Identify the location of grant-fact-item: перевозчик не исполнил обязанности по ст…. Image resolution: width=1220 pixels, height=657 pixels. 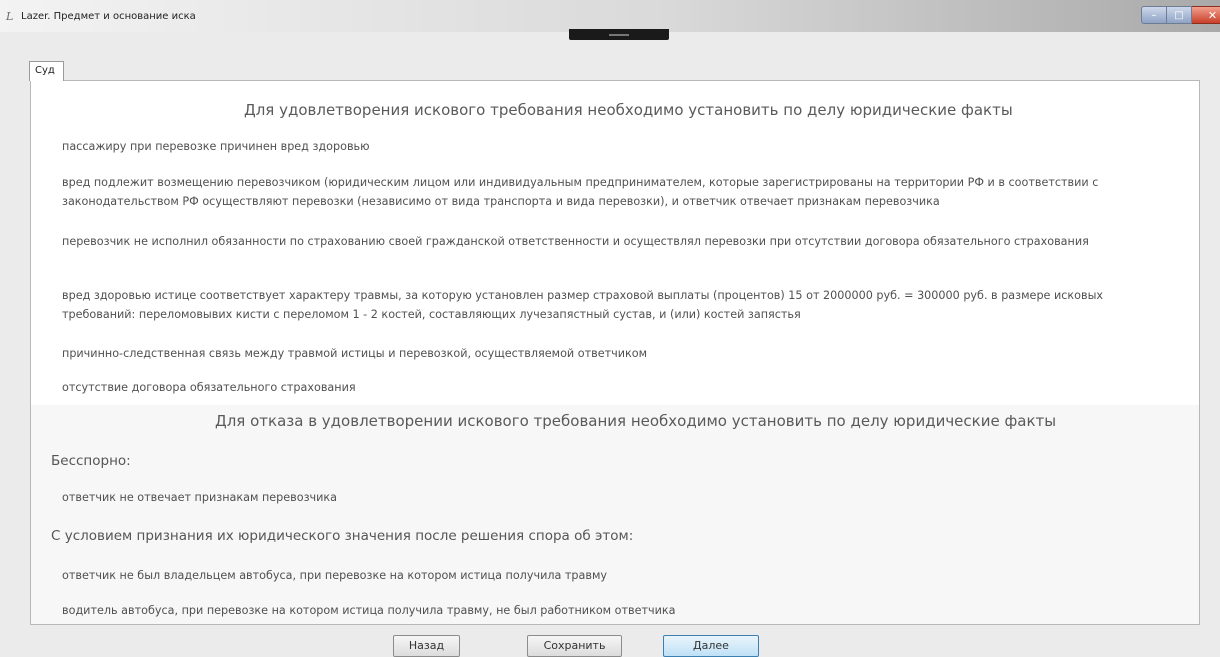
(575, 241).